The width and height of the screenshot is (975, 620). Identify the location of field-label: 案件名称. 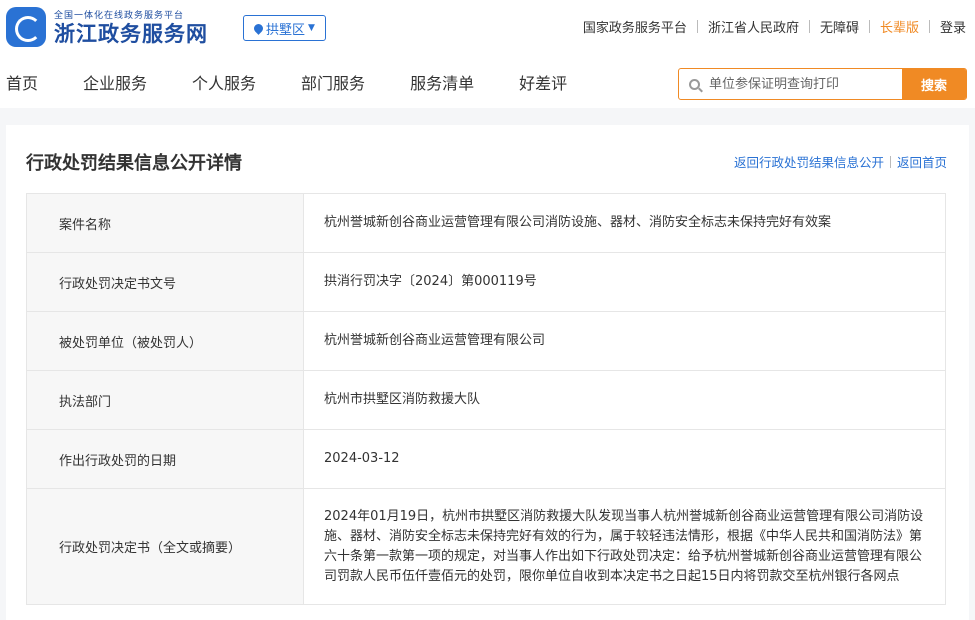
(165, 223).